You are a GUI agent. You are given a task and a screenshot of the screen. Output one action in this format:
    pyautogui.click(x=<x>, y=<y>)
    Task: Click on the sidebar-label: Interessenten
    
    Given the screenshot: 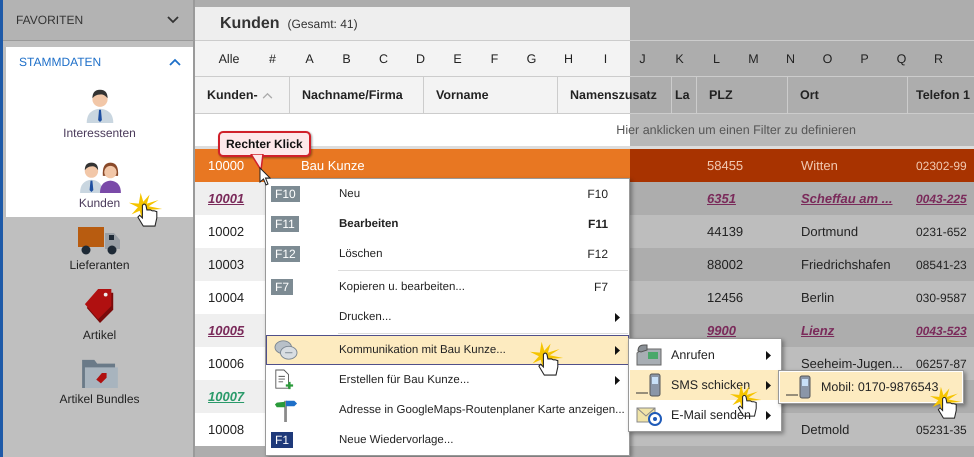 What is the action you would take?
    pyautogui.click(x=99, y=133)
    